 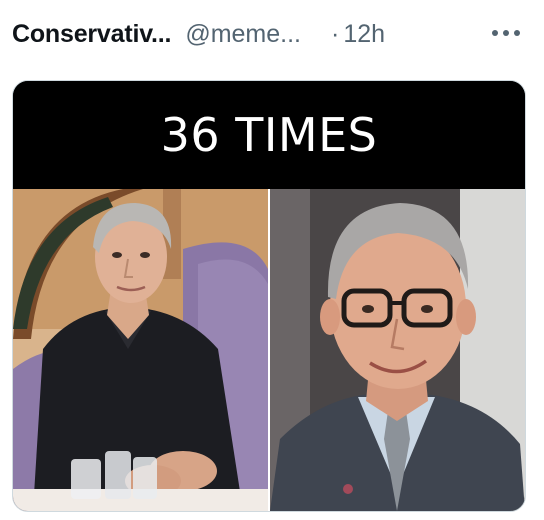 I want to click on more-options-button, so click(x=506, y=33).